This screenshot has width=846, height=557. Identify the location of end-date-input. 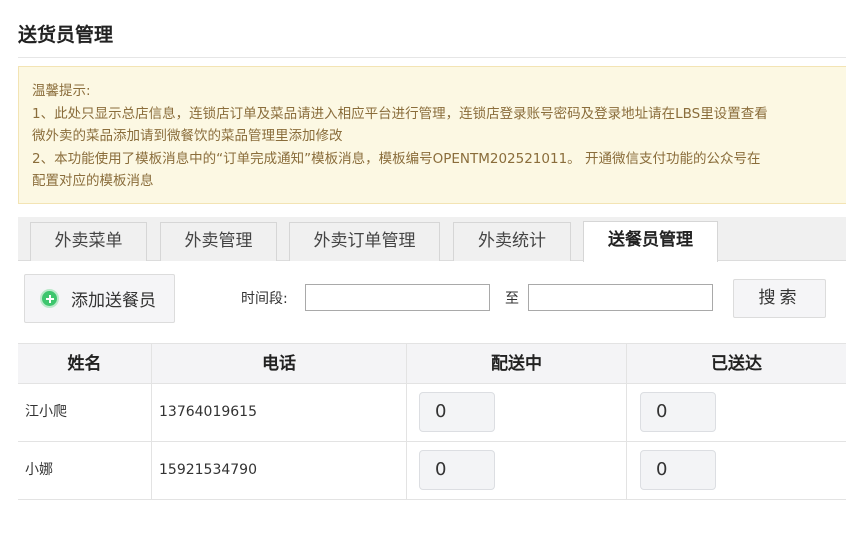
(620, 297).